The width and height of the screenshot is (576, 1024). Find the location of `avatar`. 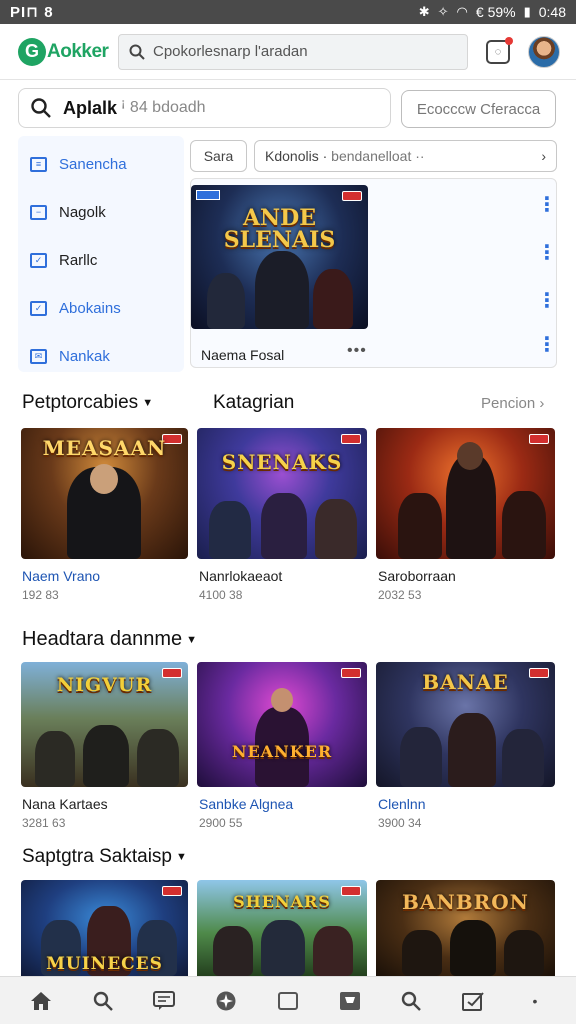

avatar is located at coordinates (544, 51).